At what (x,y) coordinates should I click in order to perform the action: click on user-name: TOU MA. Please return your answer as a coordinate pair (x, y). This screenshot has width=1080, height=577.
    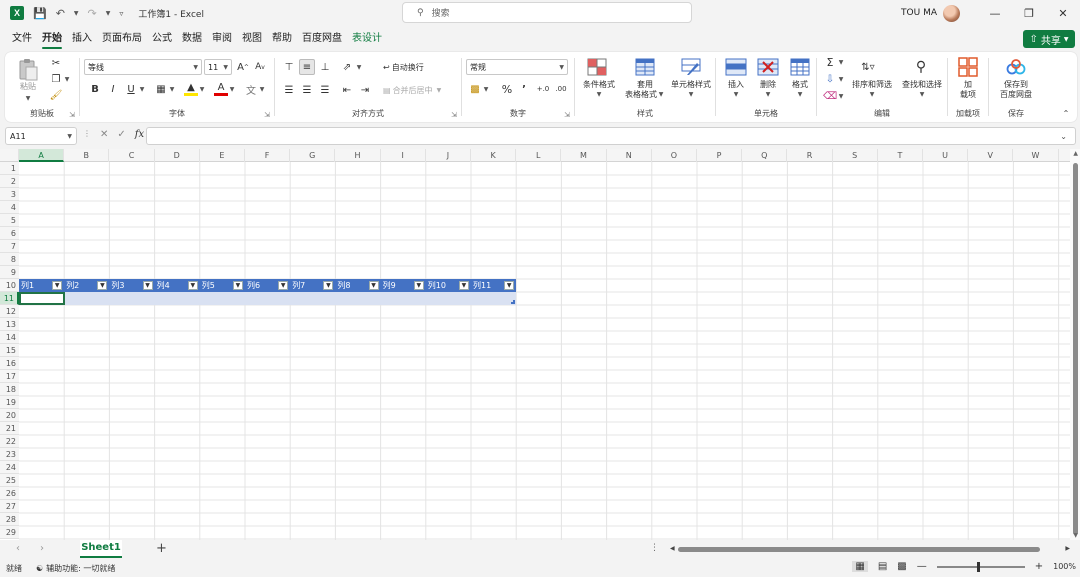
    Looking at the image, I should click on (919, 13).